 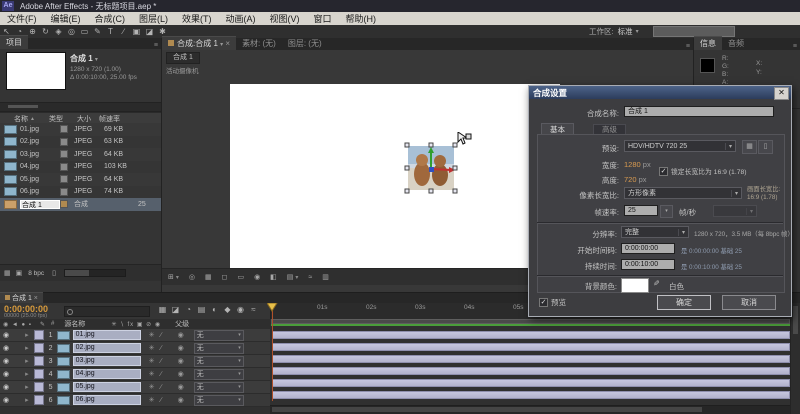 What do you see at coordinates (171, 277) in the screenshot?
I see `magnification-menu-icon: ⊞` at bounding box center [171, 277].